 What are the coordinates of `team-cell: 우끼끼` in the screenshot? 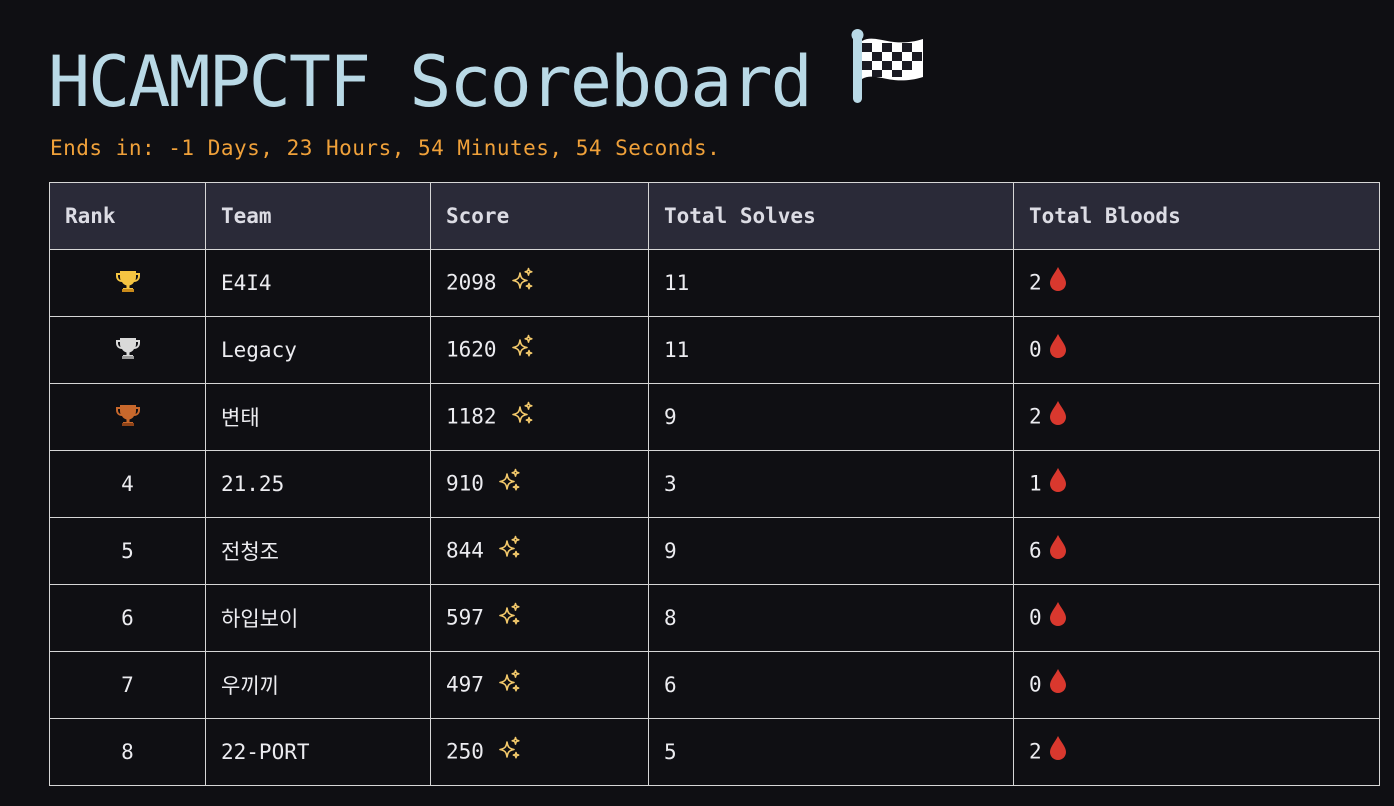 It's located at (318, 685).